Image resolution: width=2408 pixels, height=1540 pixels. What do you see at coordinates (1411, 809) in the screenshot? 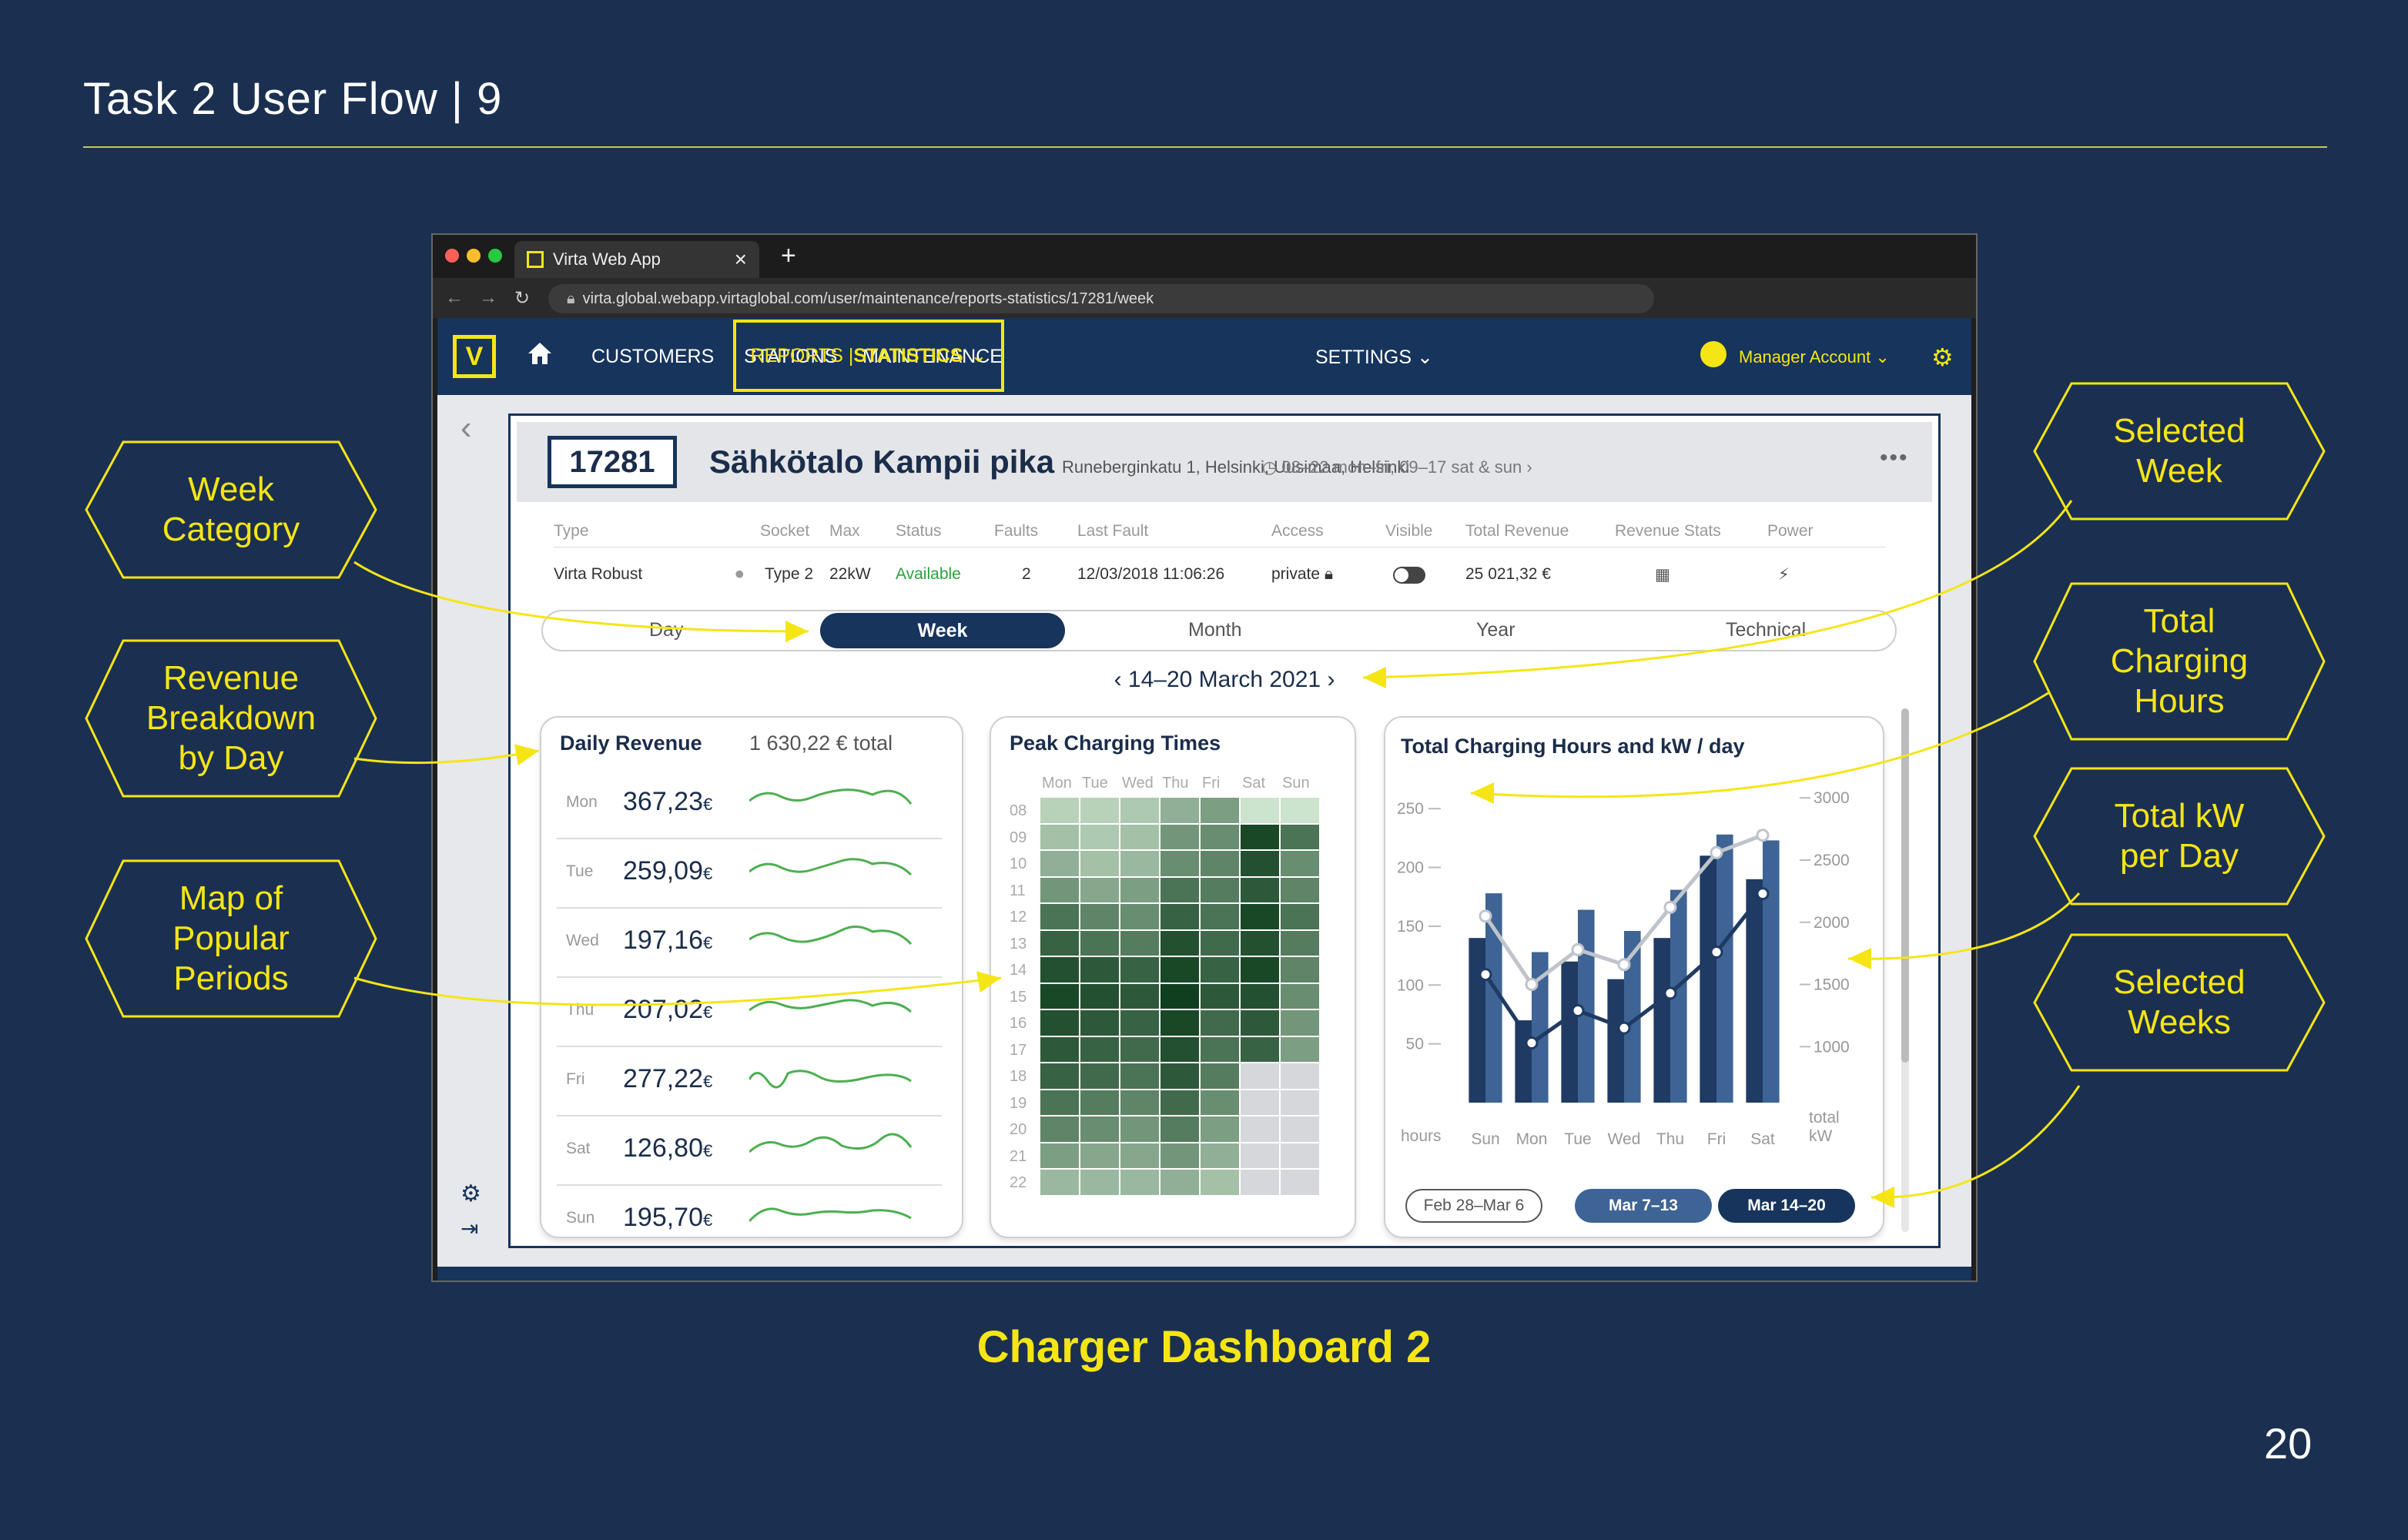
I see `y-tick-label: 250` at bounding box center [1411, 809].